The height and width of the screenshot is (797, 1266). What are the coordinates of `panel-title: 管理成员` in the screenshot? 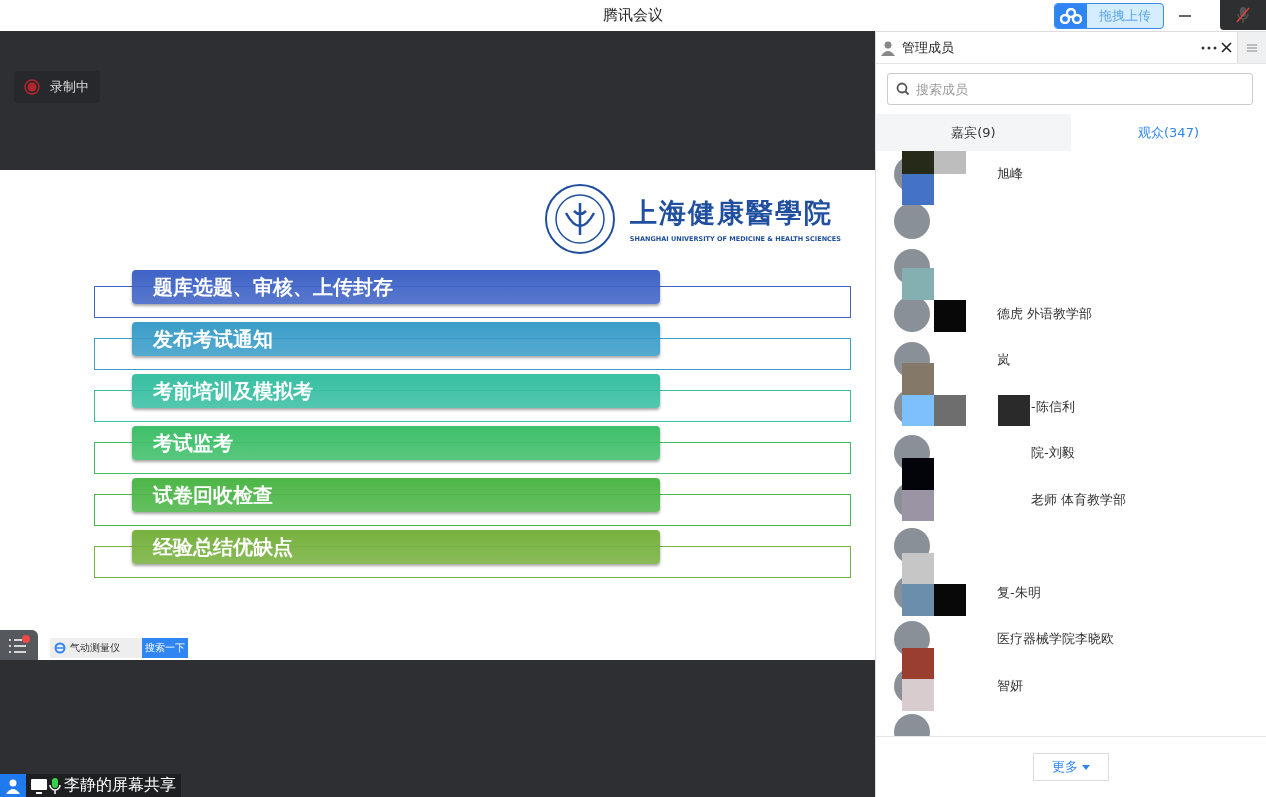 It's located at (928, 47).